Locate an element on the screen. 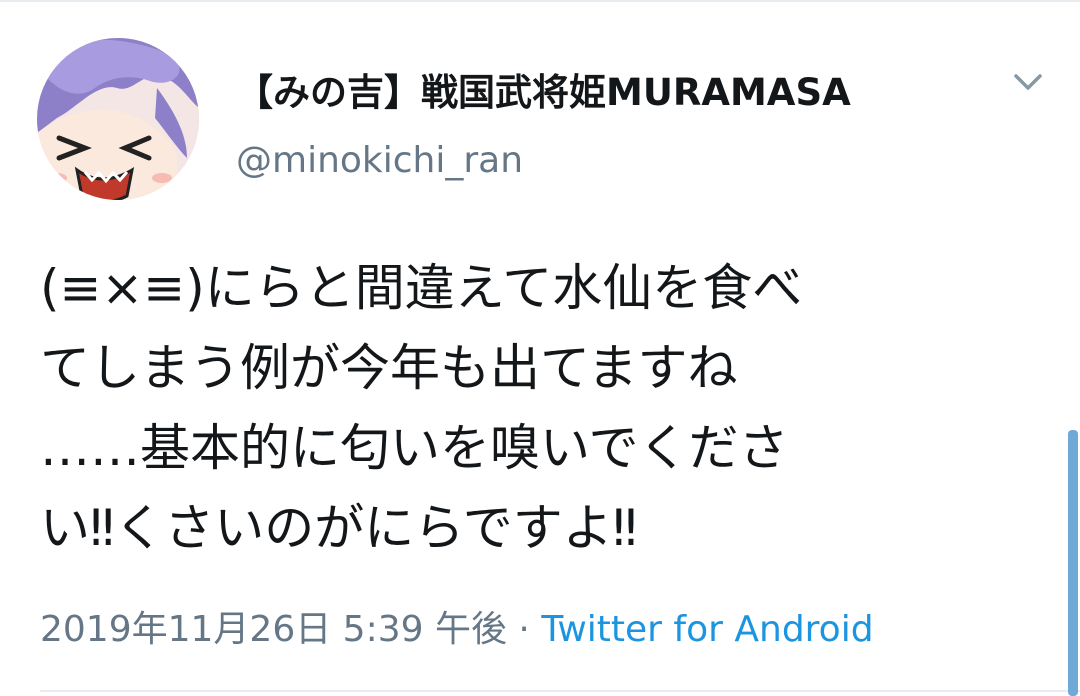  tweet-source-link: Twitter for Android is located at coordinates (707, 629).